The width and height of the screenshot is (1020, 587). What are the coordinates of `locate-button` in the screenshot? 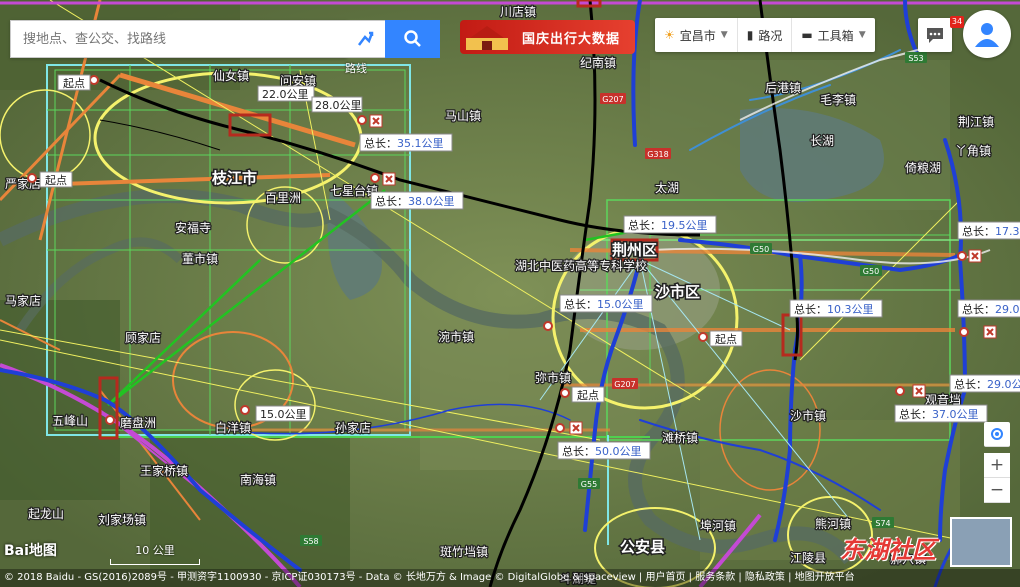 It's located at (997, 434).